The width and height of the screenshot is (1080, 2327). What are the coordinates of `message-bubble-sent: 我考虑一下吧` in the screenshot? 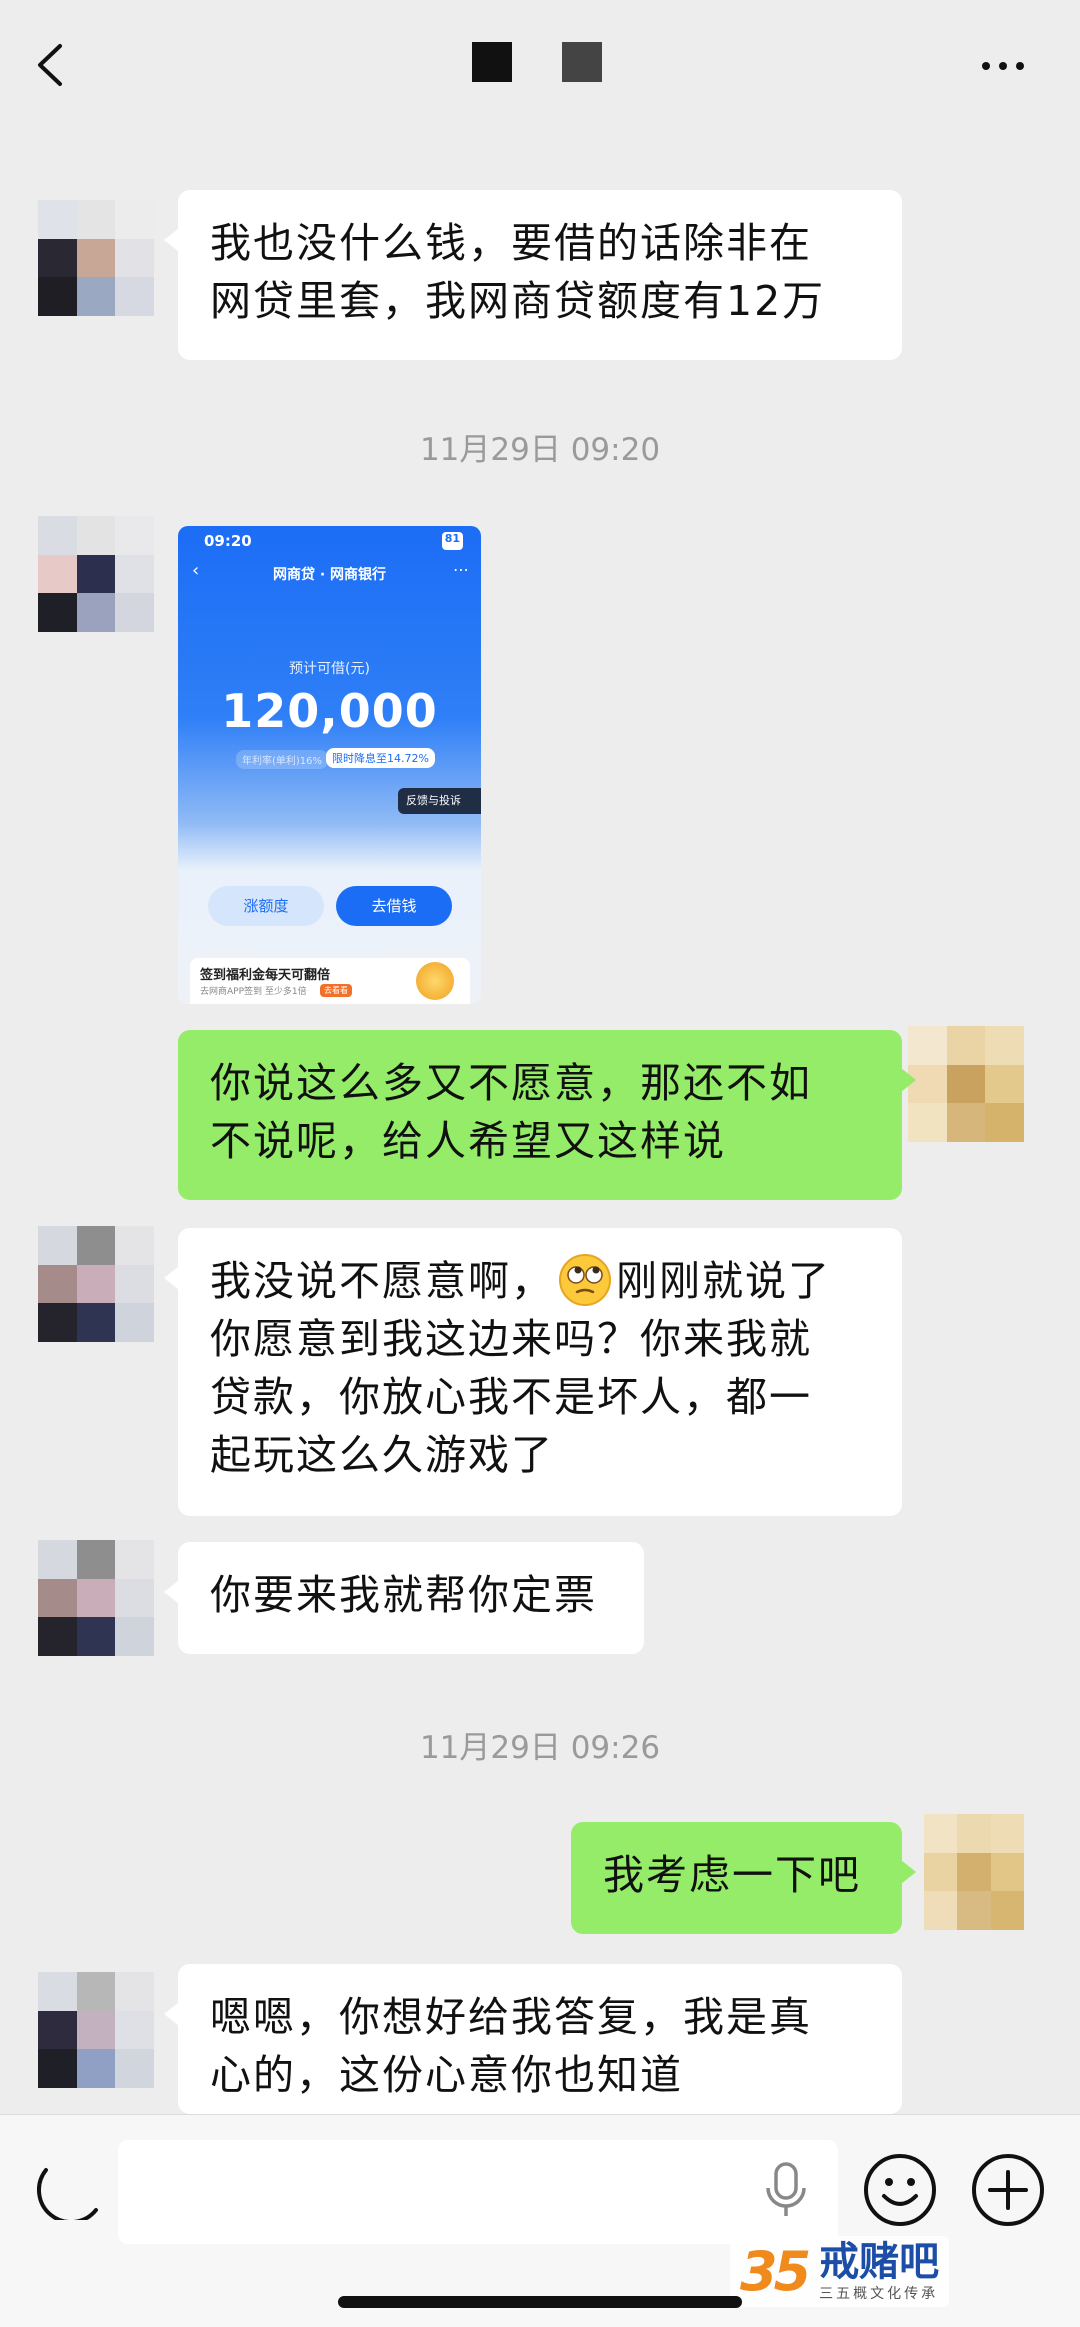 It's located at (743, 1878).